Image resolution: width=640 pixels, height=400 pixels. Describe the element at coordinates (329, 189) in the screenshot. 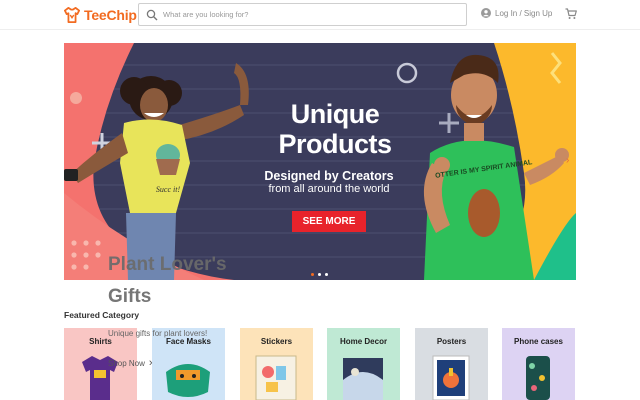

I see `banner-subtitle-2: from all around the world` at that location.